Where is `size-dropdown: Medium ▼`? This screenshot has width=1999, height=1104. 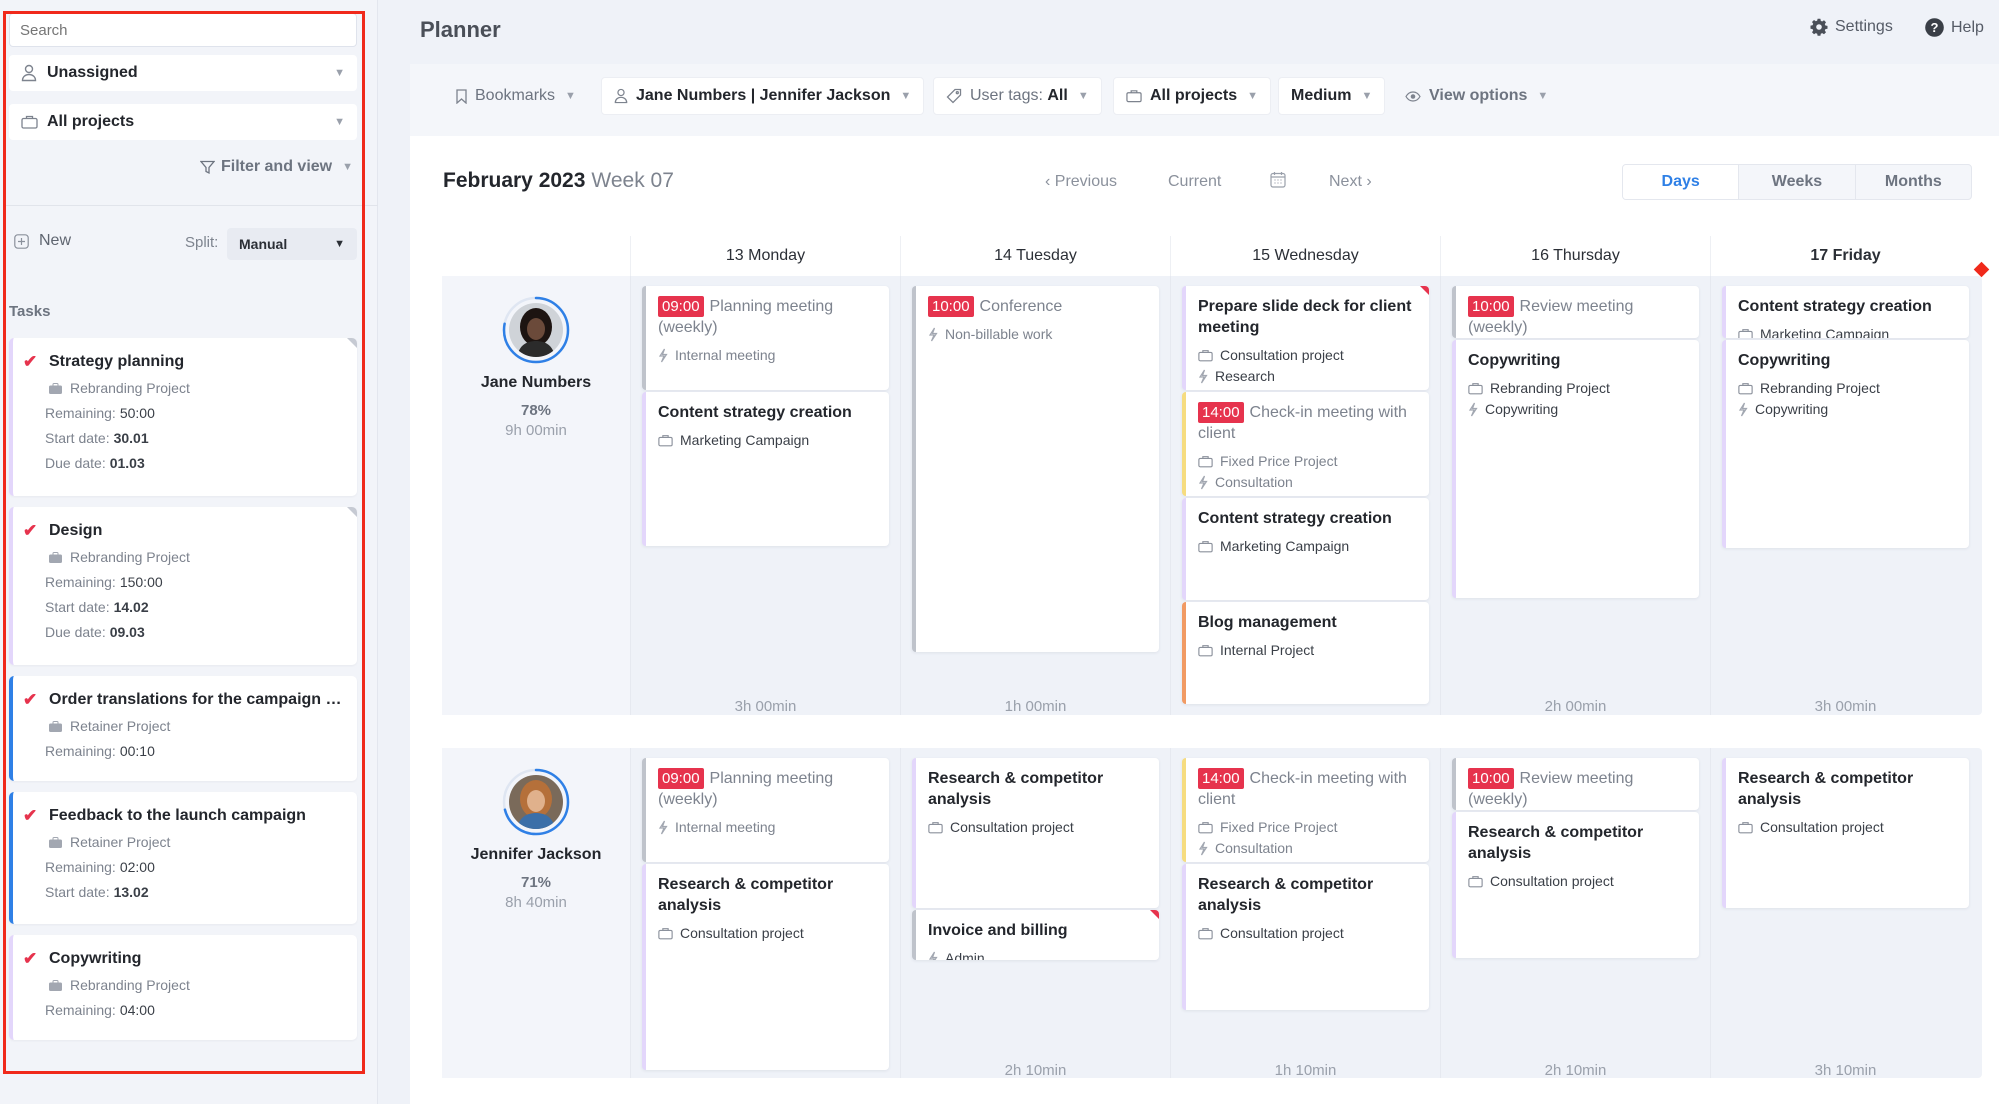 size-dropdown: Medium ▼ is located at coordinates (1332, 96).